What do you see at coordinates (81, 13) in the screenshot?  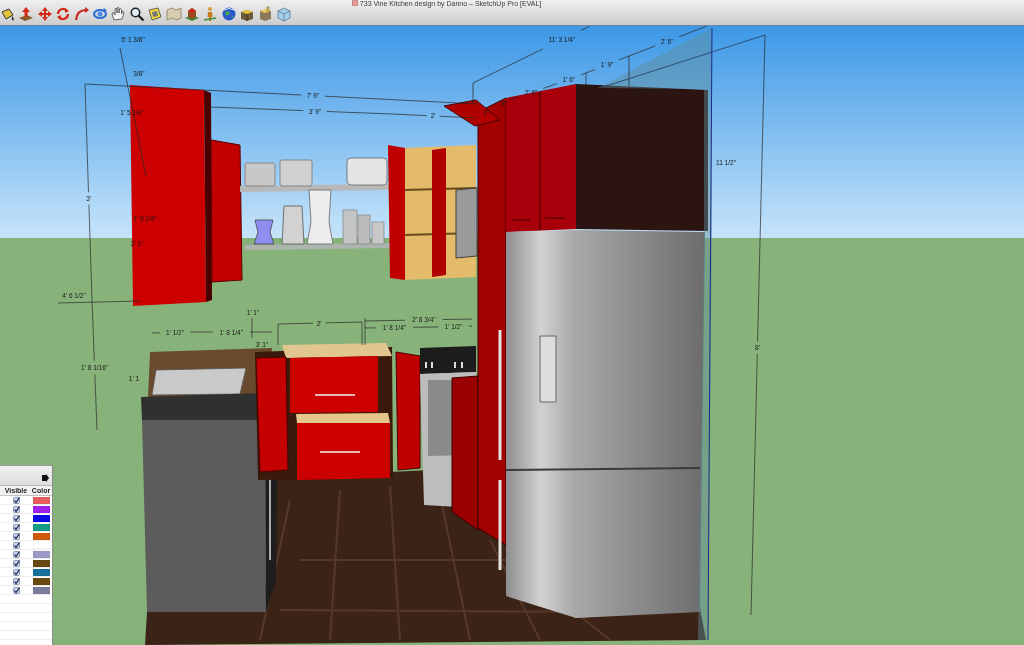 I see `curved-arrow-icon` at bounding box center [81, 13].